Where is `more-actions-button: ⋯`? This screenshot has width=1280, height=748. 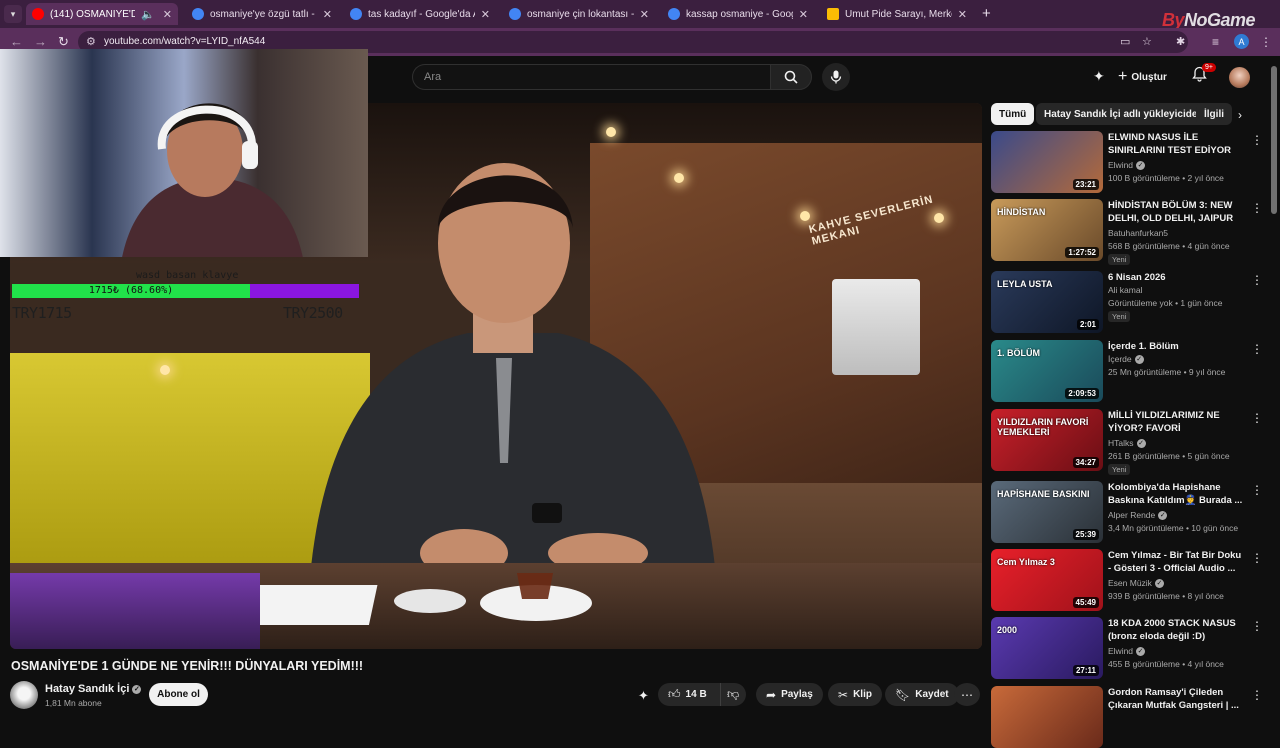
more-actions-button: ⋯ is located at coordinates (967, 694).